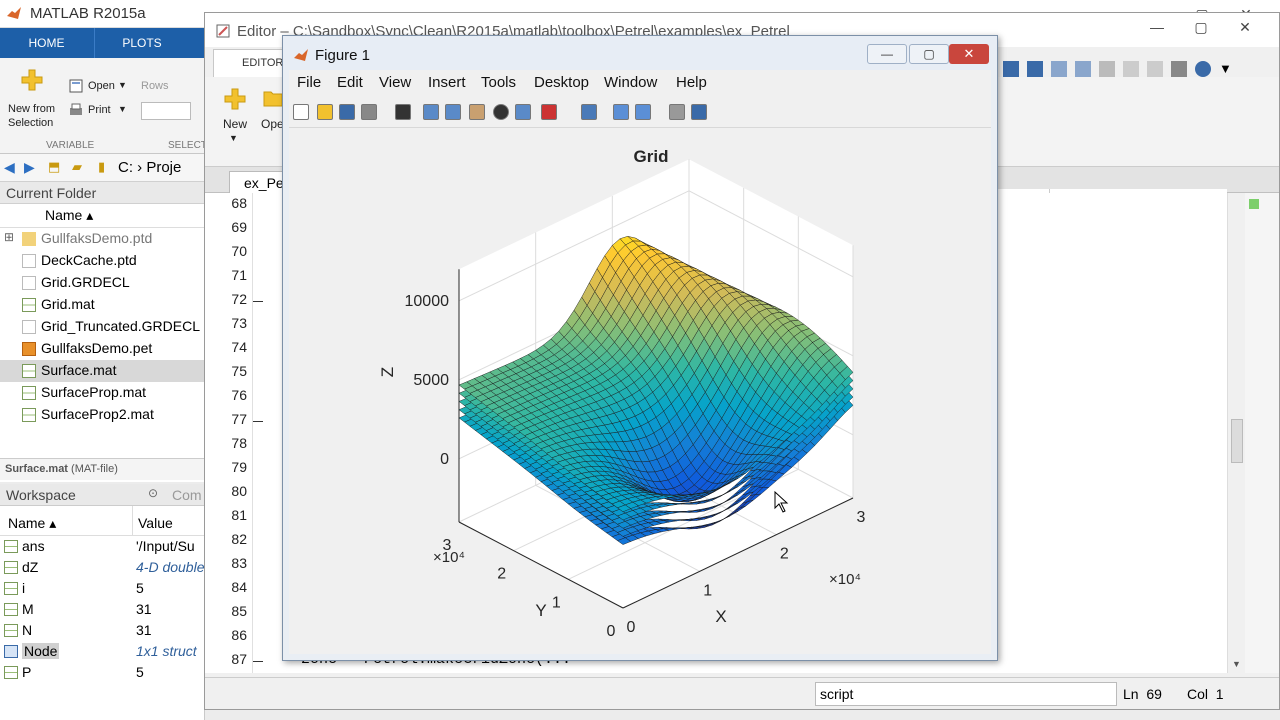 The width and height of the screenshot is (1280, 720). Describe the element at coordinates (149, 167) in the screenshot. I see `current-path: C: › Proje` at that location.